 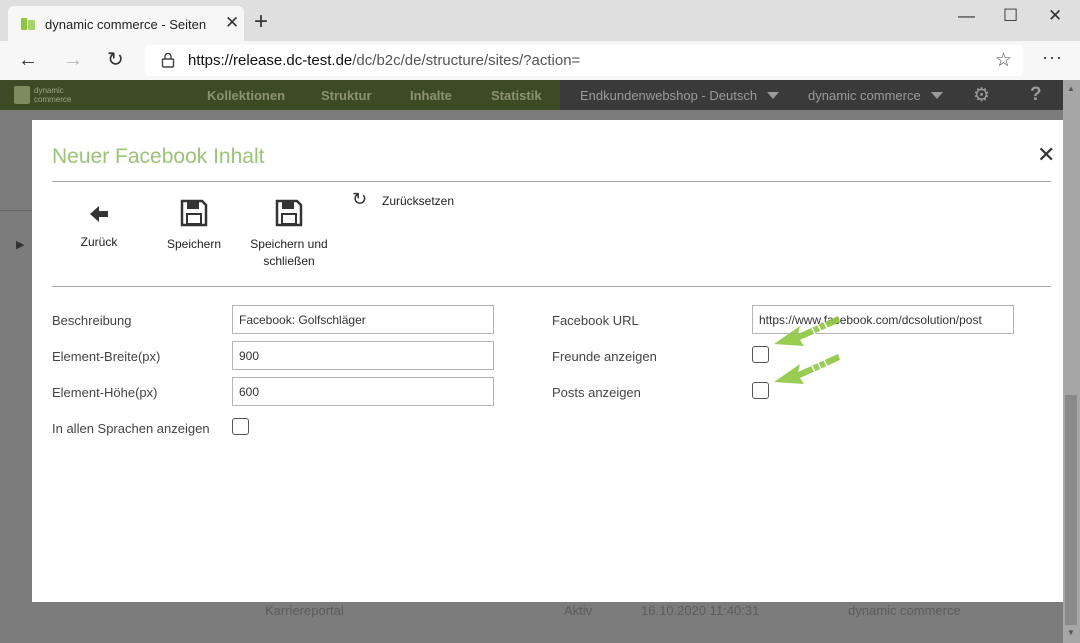 I want to click on save-and-close-button: Speichern und schließen, so click(x=289, y=234).